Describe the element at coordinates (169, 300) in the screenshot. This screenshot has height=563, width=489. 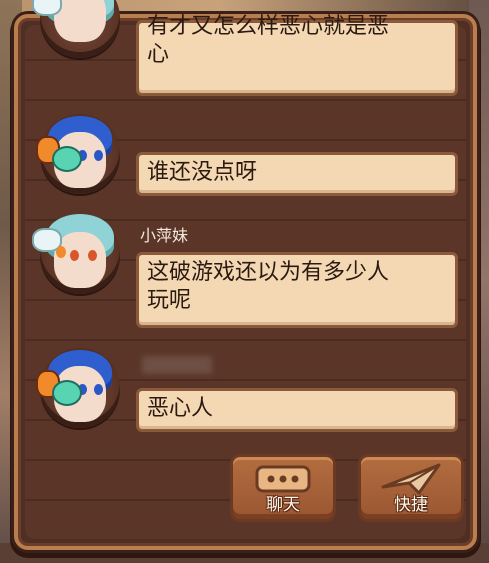
I see `message-line: 玩呢` at that location.